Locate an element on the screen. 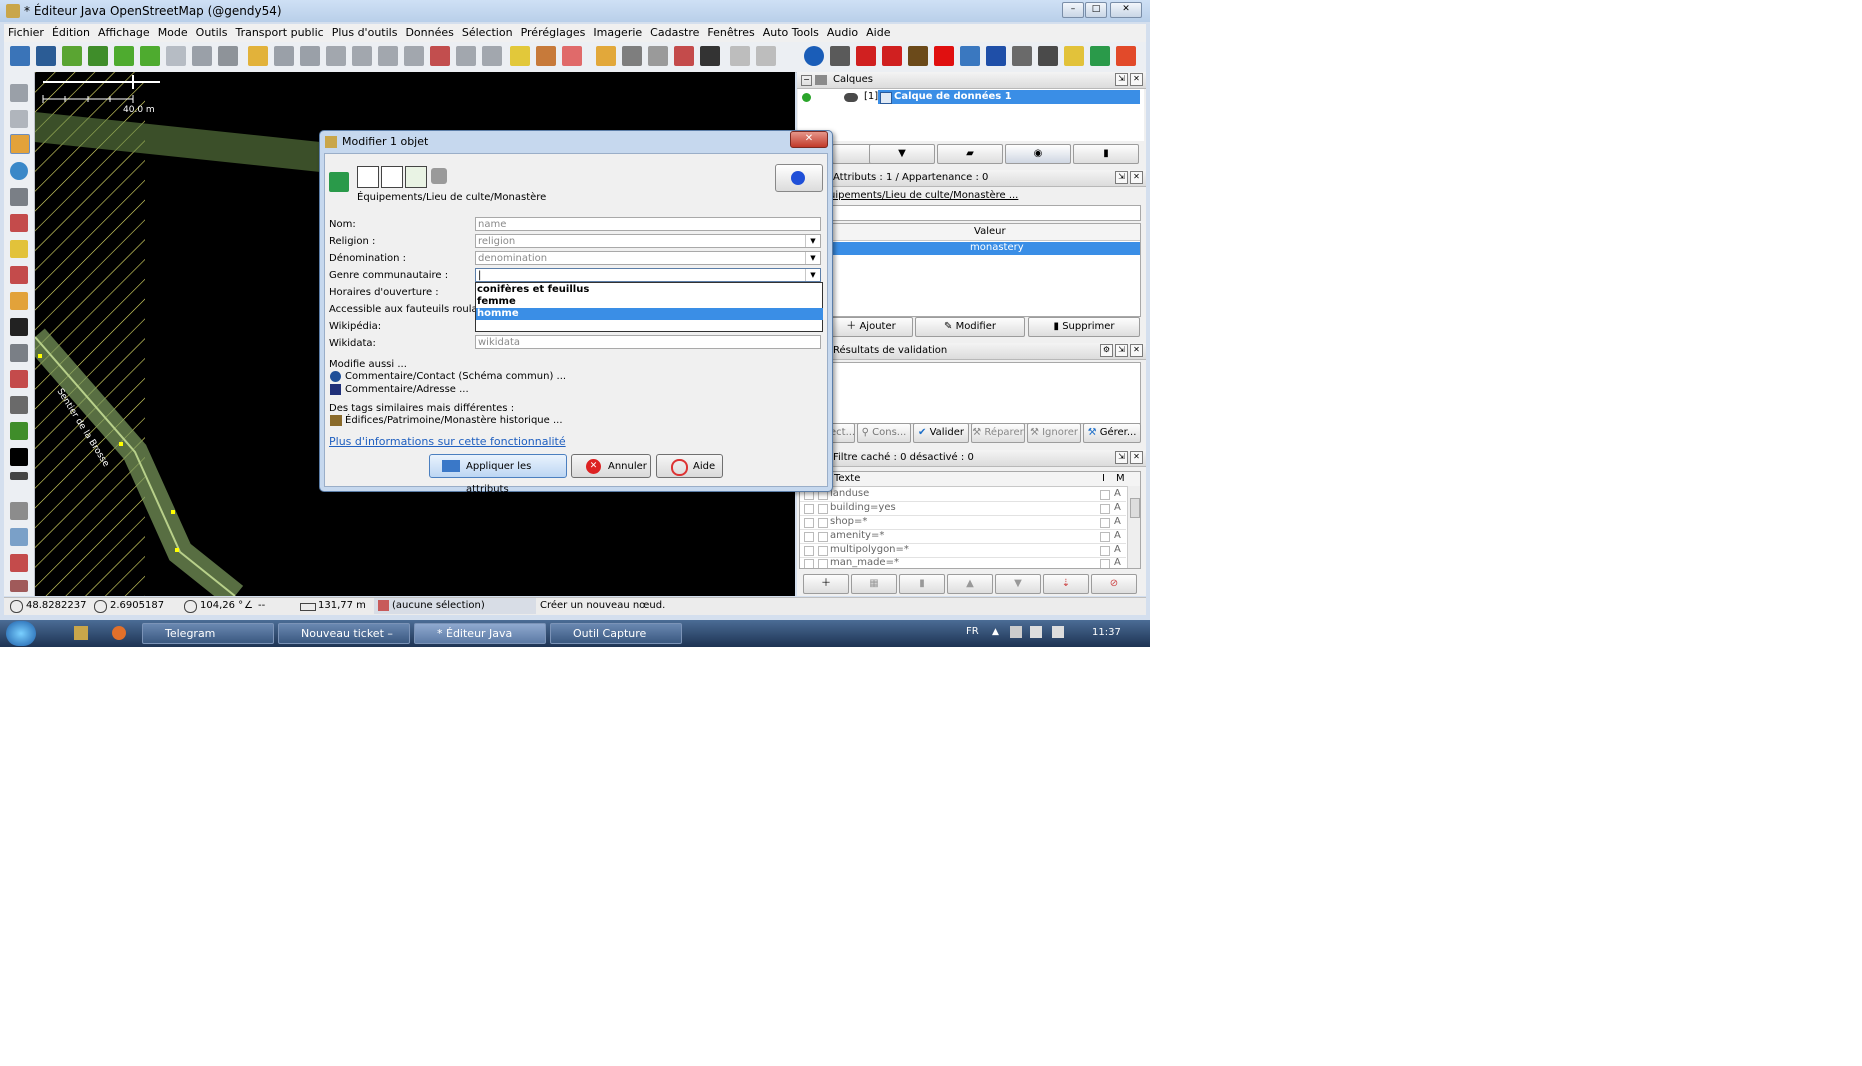 The image size is (1862, 1066). menu-audio: Audio is located at coordinates (842, 32).